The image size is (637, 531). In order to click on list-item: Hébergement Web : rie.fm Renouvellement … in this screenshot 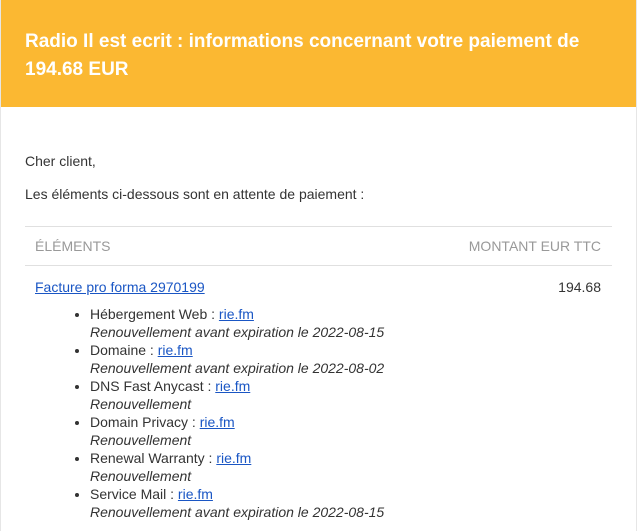, I will do `click(351, 323)`.